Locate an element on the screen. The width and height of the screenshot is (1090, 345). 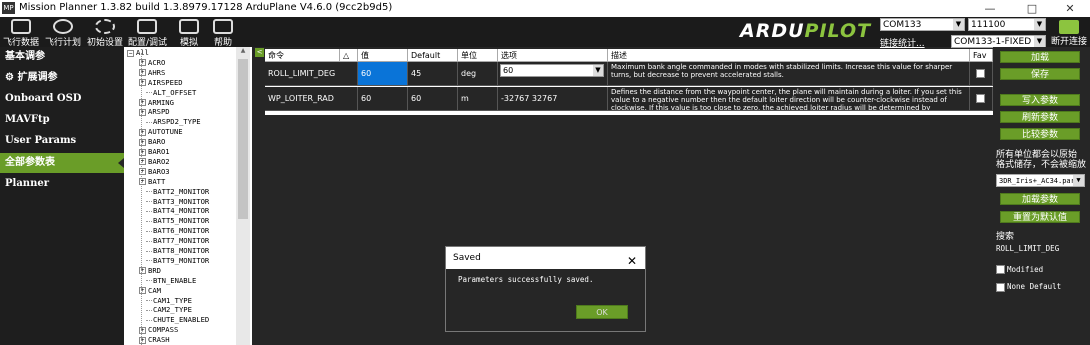
tree-item: BATT7_MONITOR is located at coordinates (177, 241).